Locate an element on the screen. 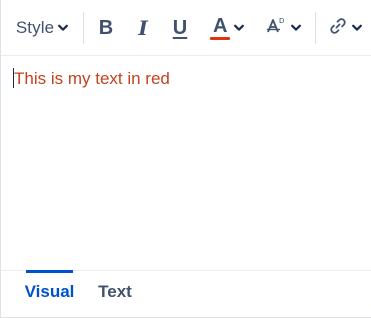  underline-icon: U is located at coordinates (180, 28).